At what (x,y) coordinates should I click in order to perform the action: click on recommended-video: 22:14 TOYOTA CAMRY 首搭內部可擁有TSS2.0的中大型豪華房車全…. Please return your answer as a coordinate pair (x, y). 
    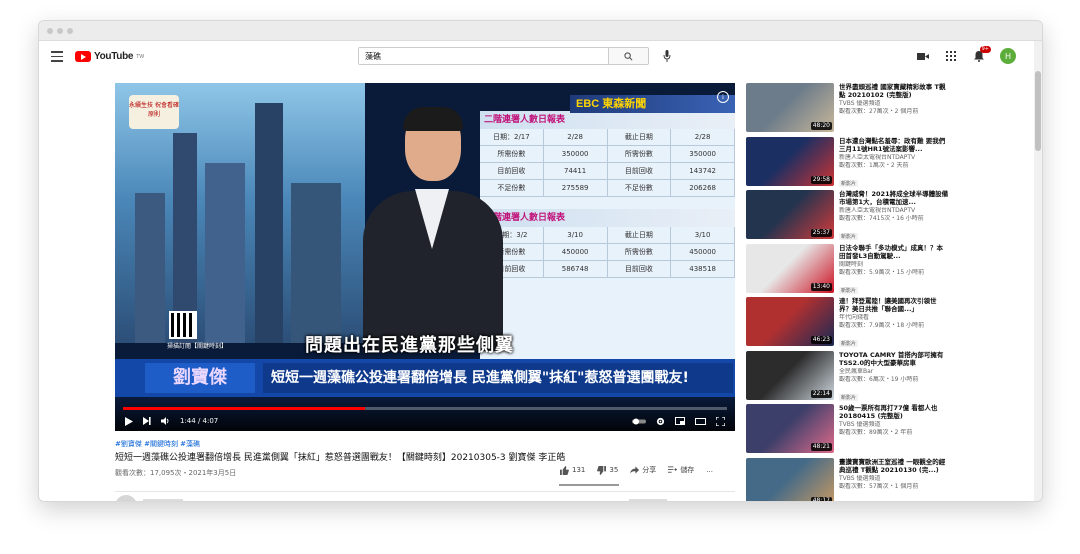
    Looking at the image, I should click on (891, 377).